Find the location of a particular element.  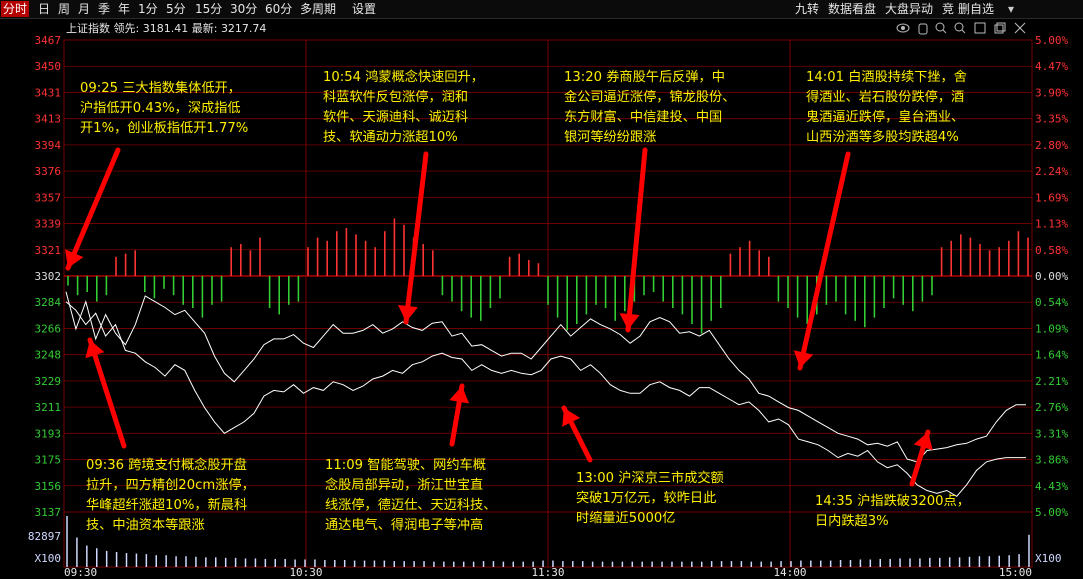

y-tick-label: 3137 is located at coordinates (48, 512).